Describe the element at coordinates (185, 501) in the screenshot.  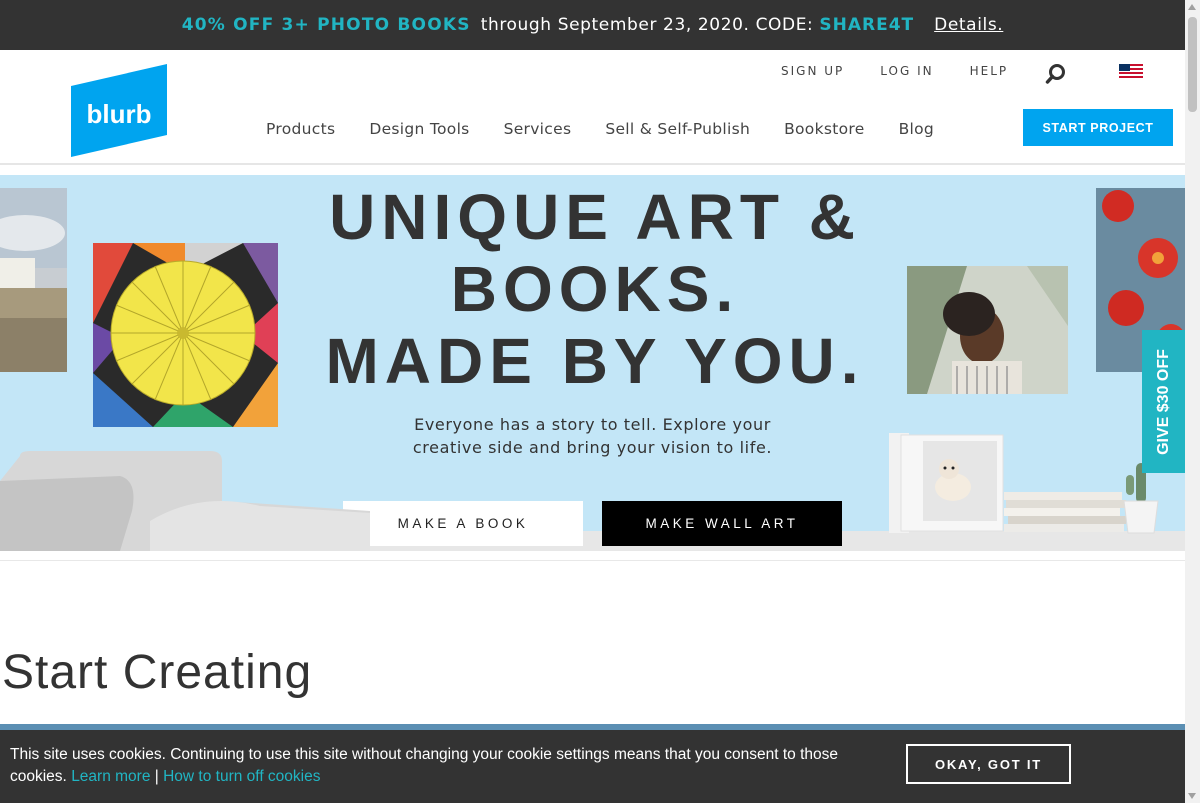
I see `sofa-image` at that location.